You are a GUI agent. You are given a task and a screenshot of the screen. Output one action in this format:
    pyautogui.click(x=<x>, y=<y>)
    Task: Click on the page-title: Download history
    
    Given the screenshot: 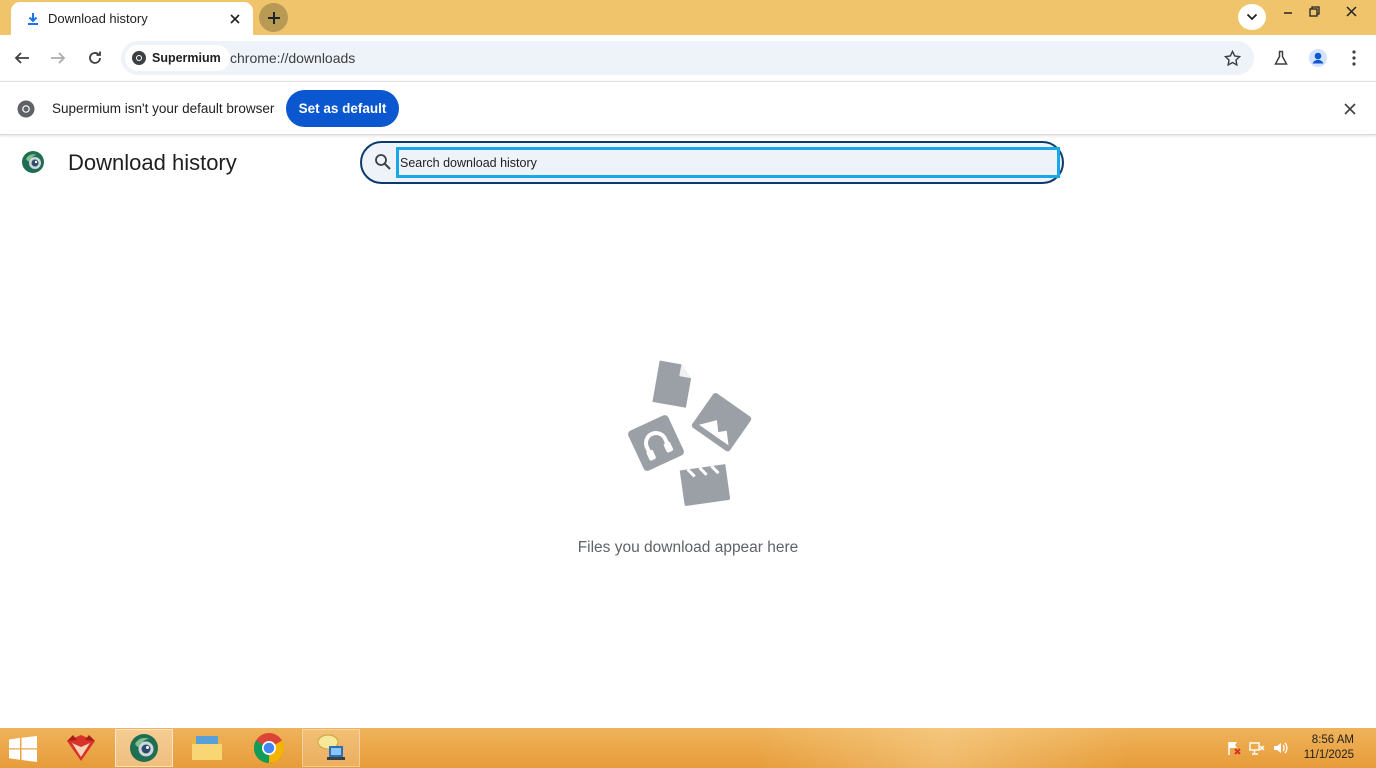 What is the action you would take?
    pyautogui.click(x=152, y=162)
    